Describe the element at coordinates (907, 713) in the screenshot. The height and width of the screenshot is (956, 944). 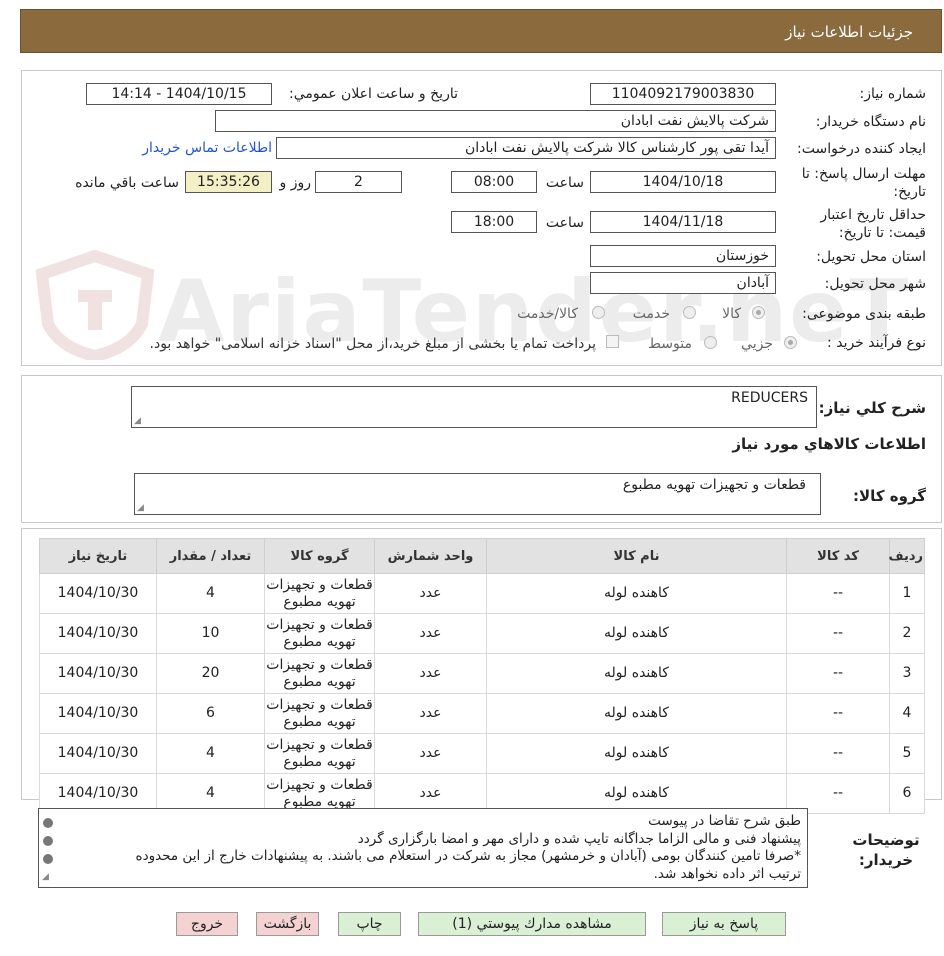
I see `cell-row-number: 4` at that location.